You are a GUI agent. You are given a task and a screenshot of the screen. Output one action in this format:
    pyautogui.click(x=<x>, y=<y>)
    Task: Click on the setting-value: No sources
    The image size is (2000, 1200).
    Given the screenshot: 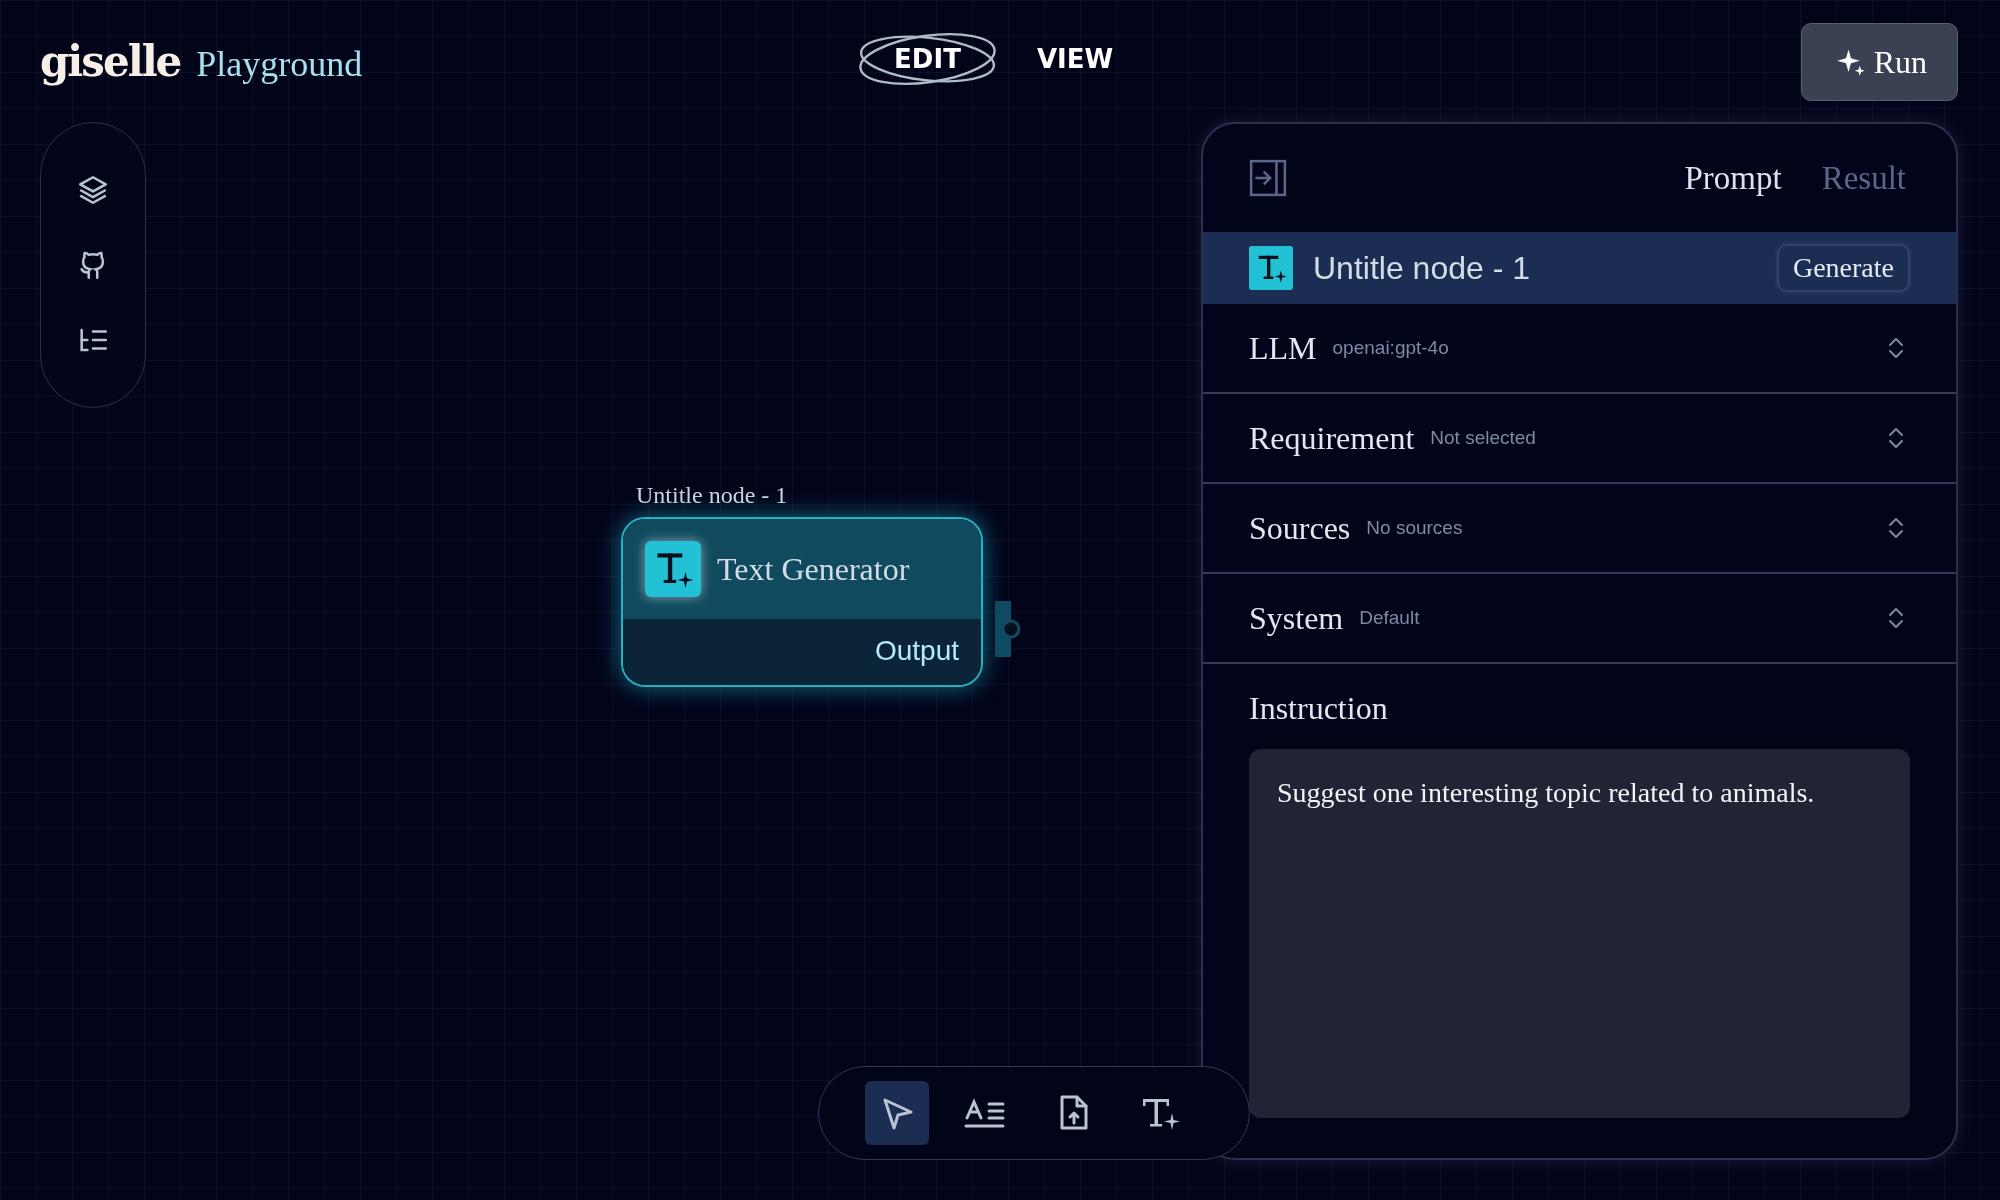 What is the action you would take?
    pyautogui.click(x=1415, y=528)
    